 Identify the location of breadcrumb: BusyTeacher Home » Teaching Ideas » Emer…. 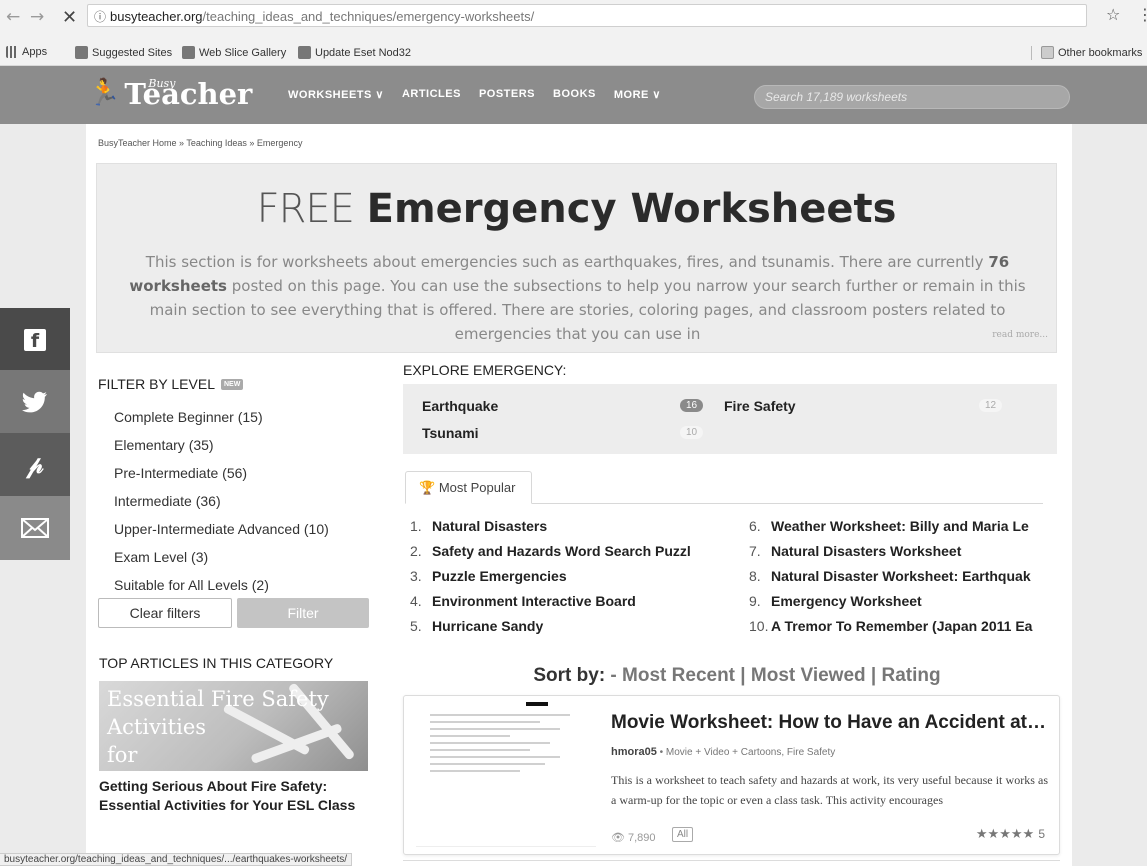
(200, 143).